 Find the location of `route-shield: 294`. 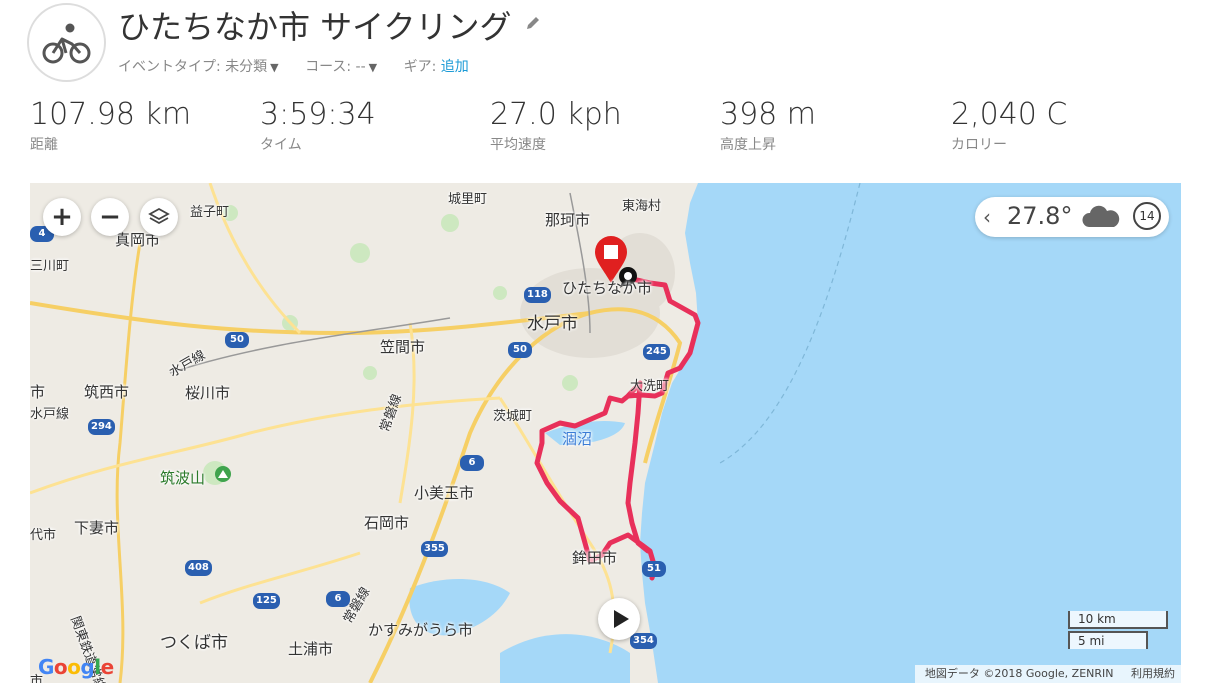

route-shield: 294 is located at coordinates (101, 427).